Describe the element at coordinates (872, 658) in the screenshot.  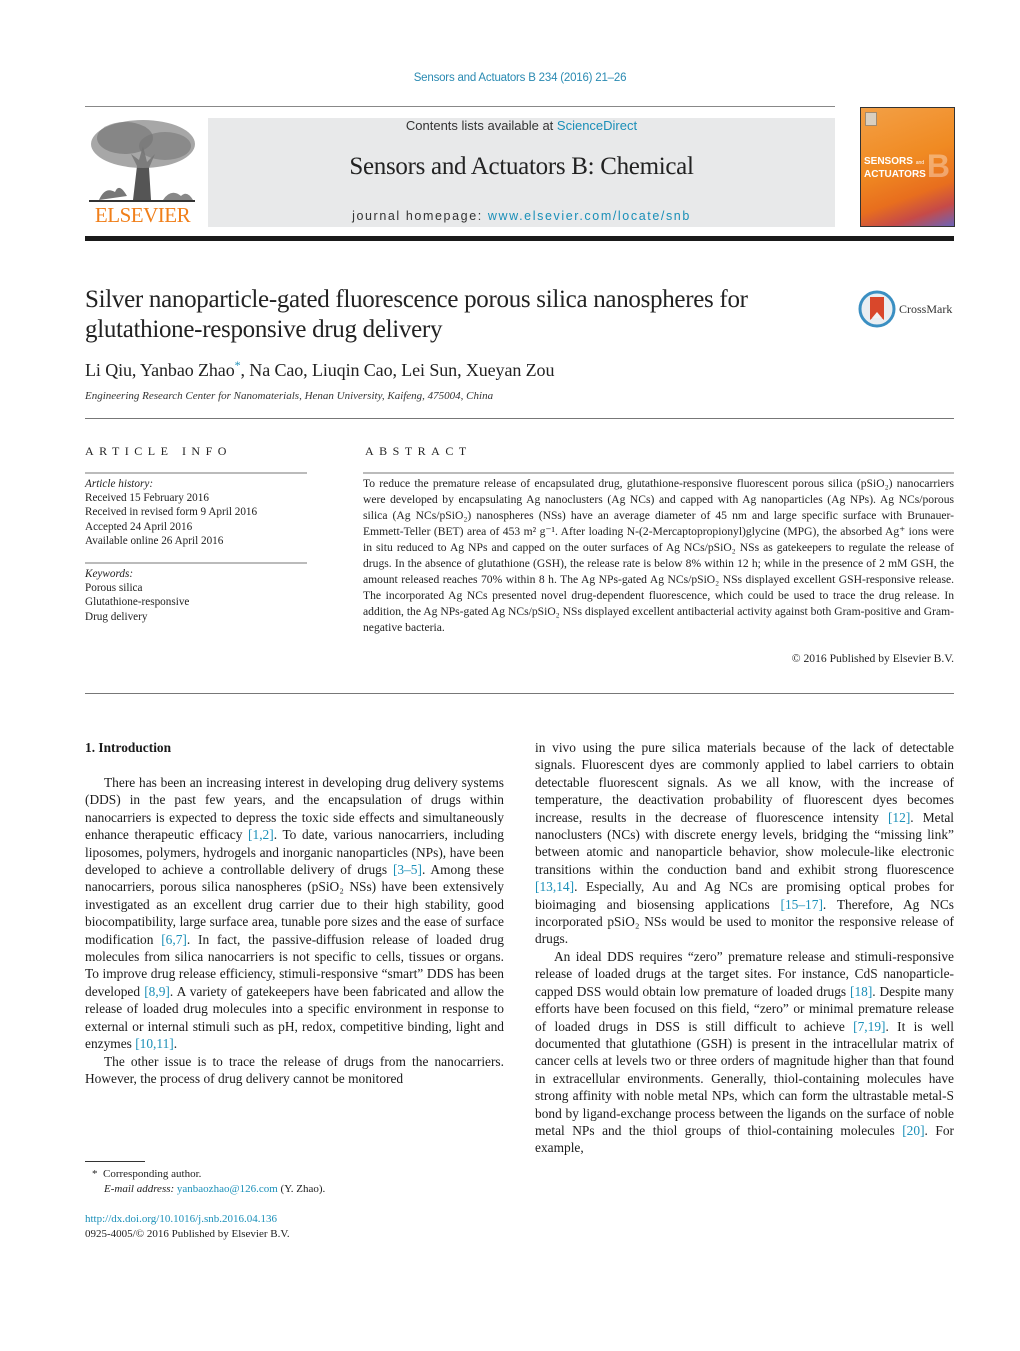
I see `abstract-copyright: © 2016 Published by Elsevier B.V.` at that location.